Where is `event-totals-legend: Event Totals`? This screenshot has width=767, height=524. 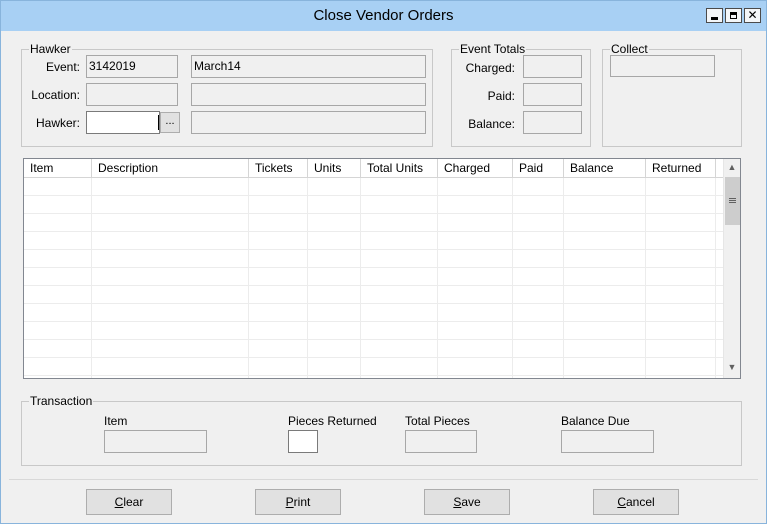
event-totals-legend: Event Totals is located at coordinates (493, 49).